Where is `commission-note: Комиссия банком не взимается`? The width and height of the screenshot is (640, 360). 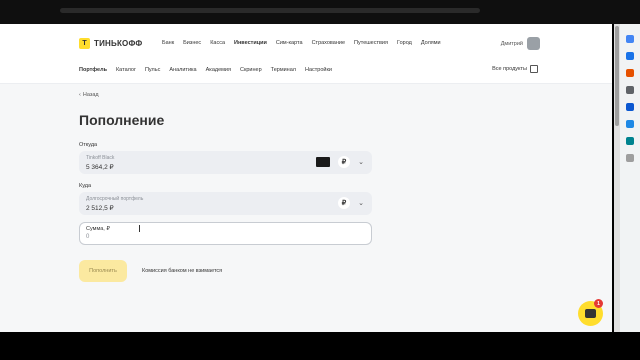 commission-note: Комиссия банком не взимается is located at coordinates (182, 271).